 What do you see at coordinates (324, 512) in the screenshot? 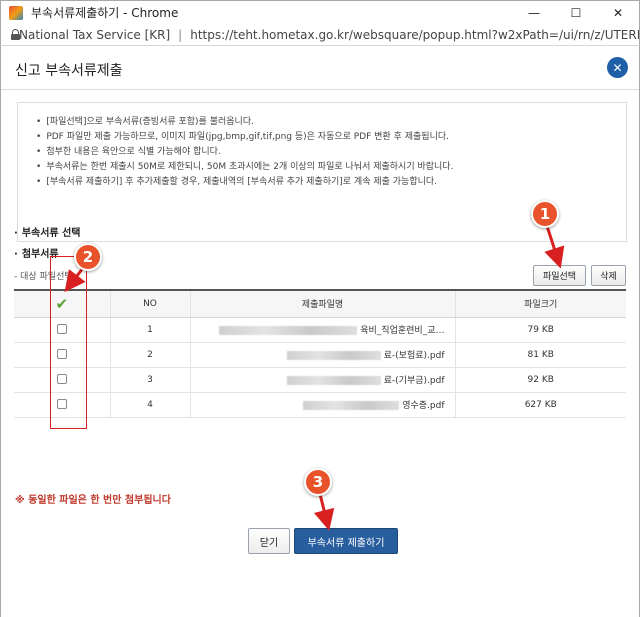
I see `arrow-3-line` at bounding box center [324, 512].